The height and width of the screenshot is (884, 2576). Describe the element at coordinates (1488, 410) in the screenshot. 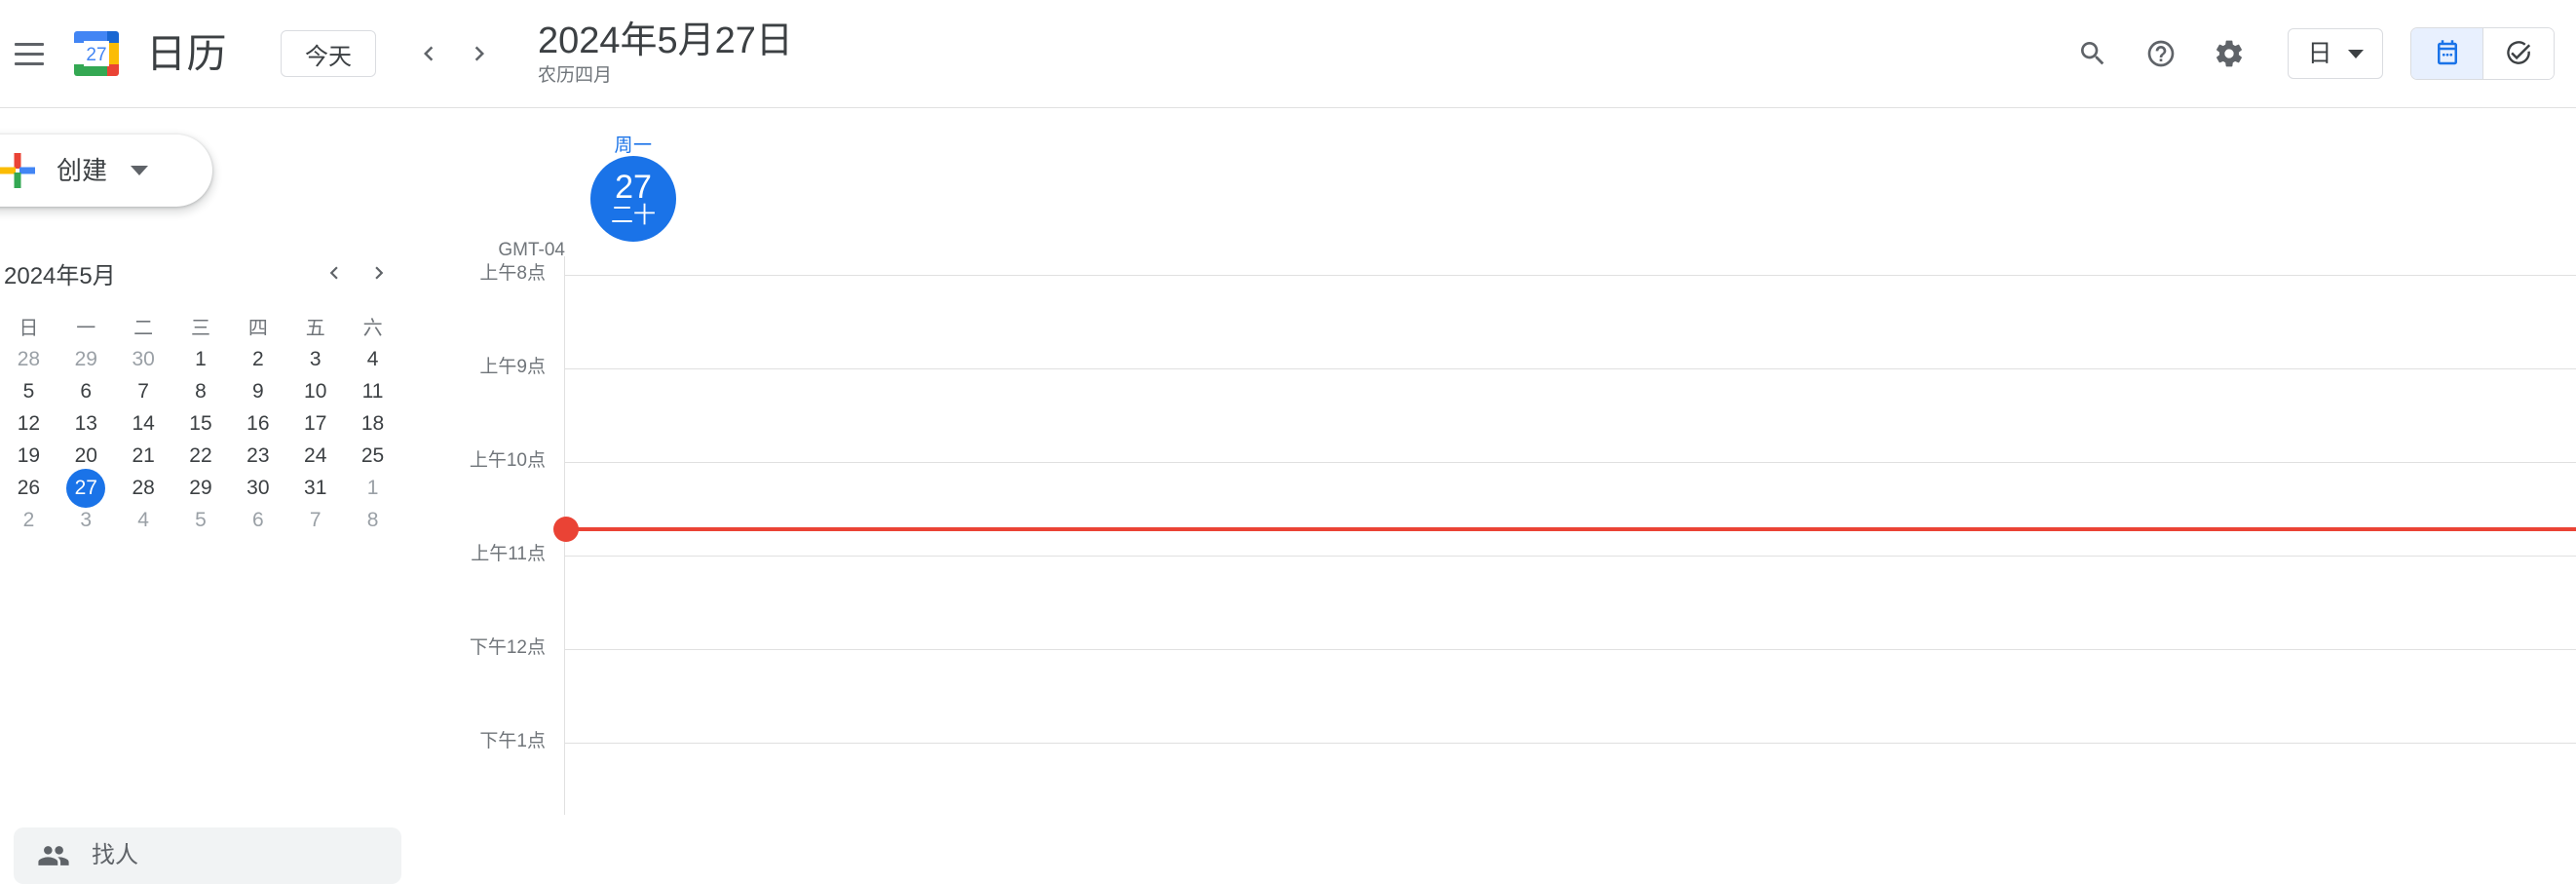

I see `hour-row: 上午9点` at that location.